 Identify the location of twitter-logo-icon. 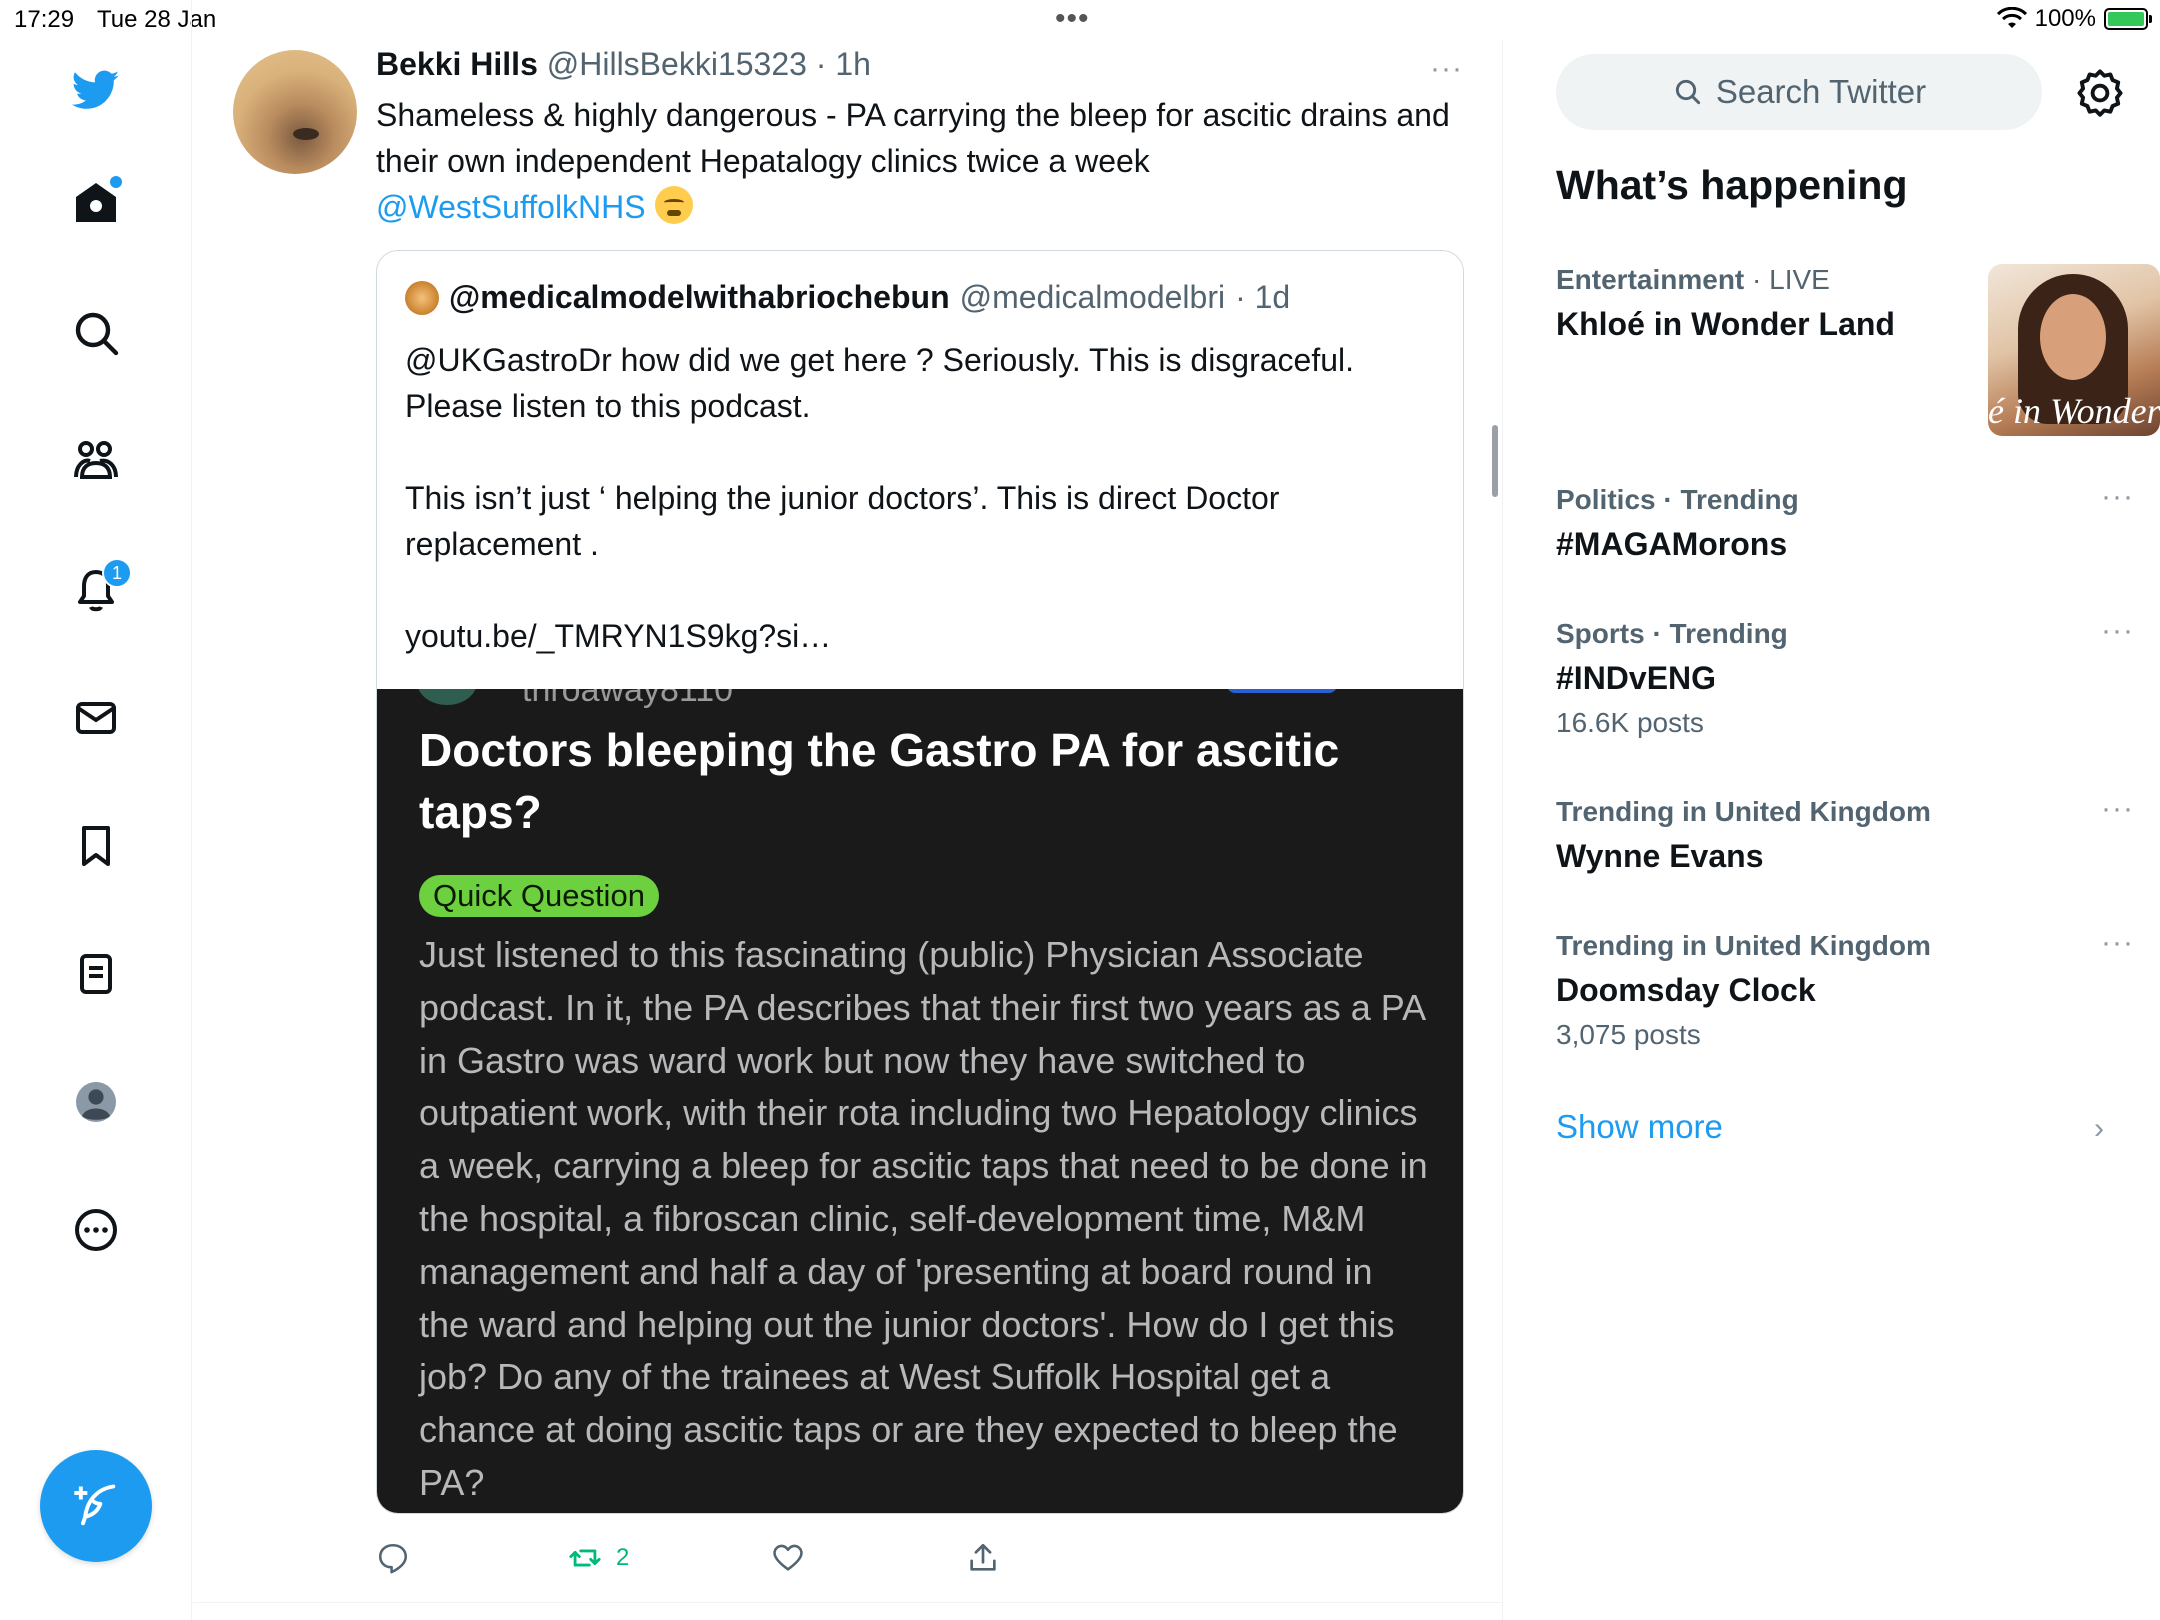
(96, 90).